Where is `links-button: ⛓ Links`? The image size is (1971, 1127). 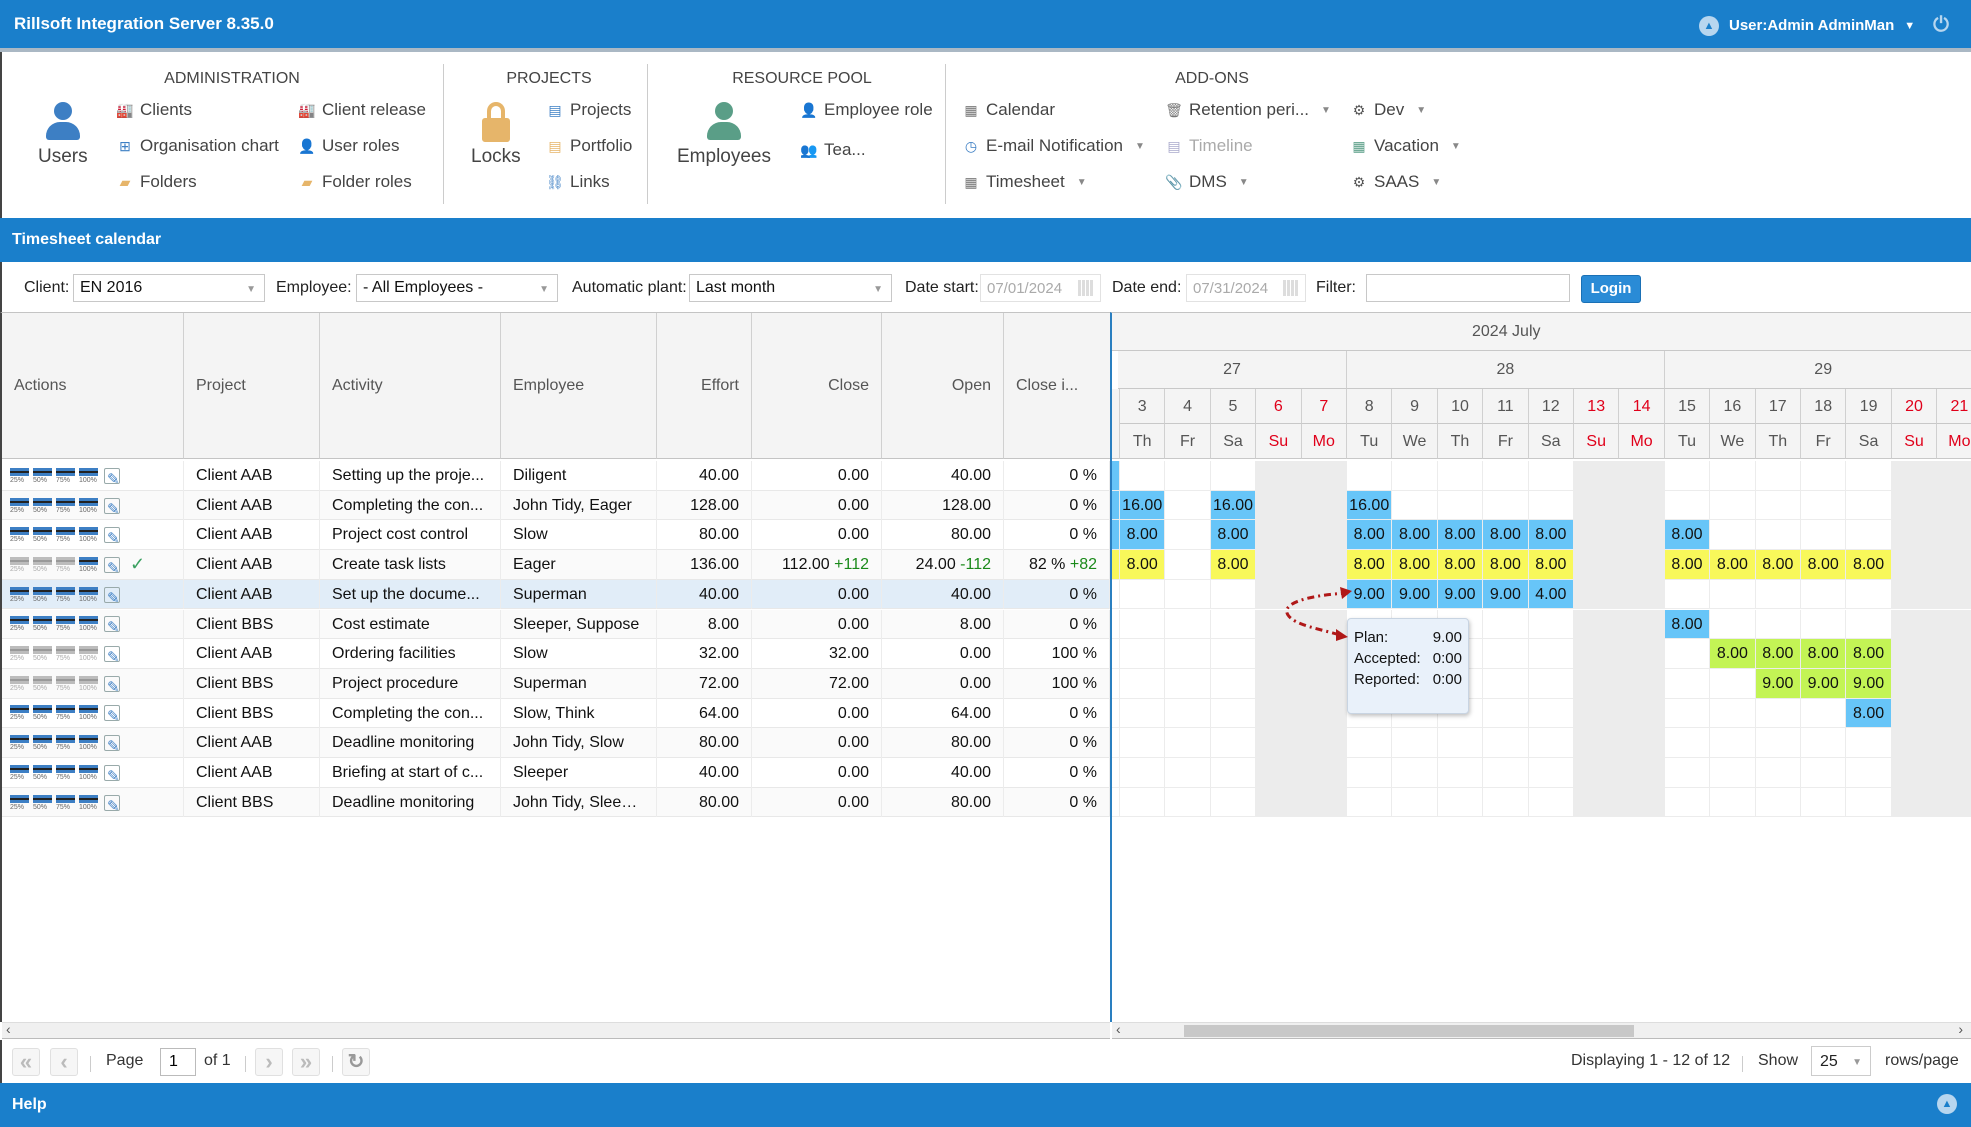 links-button: ⛓ Links is located at coordinates (578, 182).